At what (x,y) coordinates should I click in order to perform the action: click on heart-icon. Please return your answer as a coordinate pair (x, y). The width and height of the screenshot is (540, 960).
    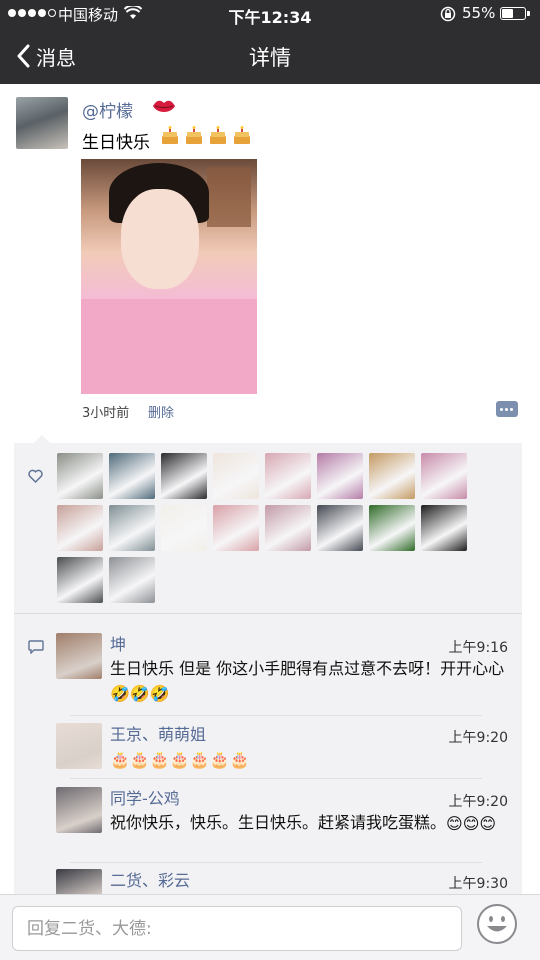
    Looking at the image, I should click on (35, 476).